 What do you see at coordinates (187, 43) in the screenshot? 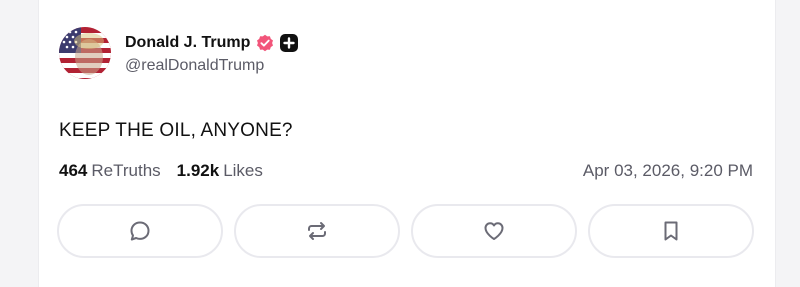
I see `author-display-name: Donald J. Trump` at bounding box center [187, 43].